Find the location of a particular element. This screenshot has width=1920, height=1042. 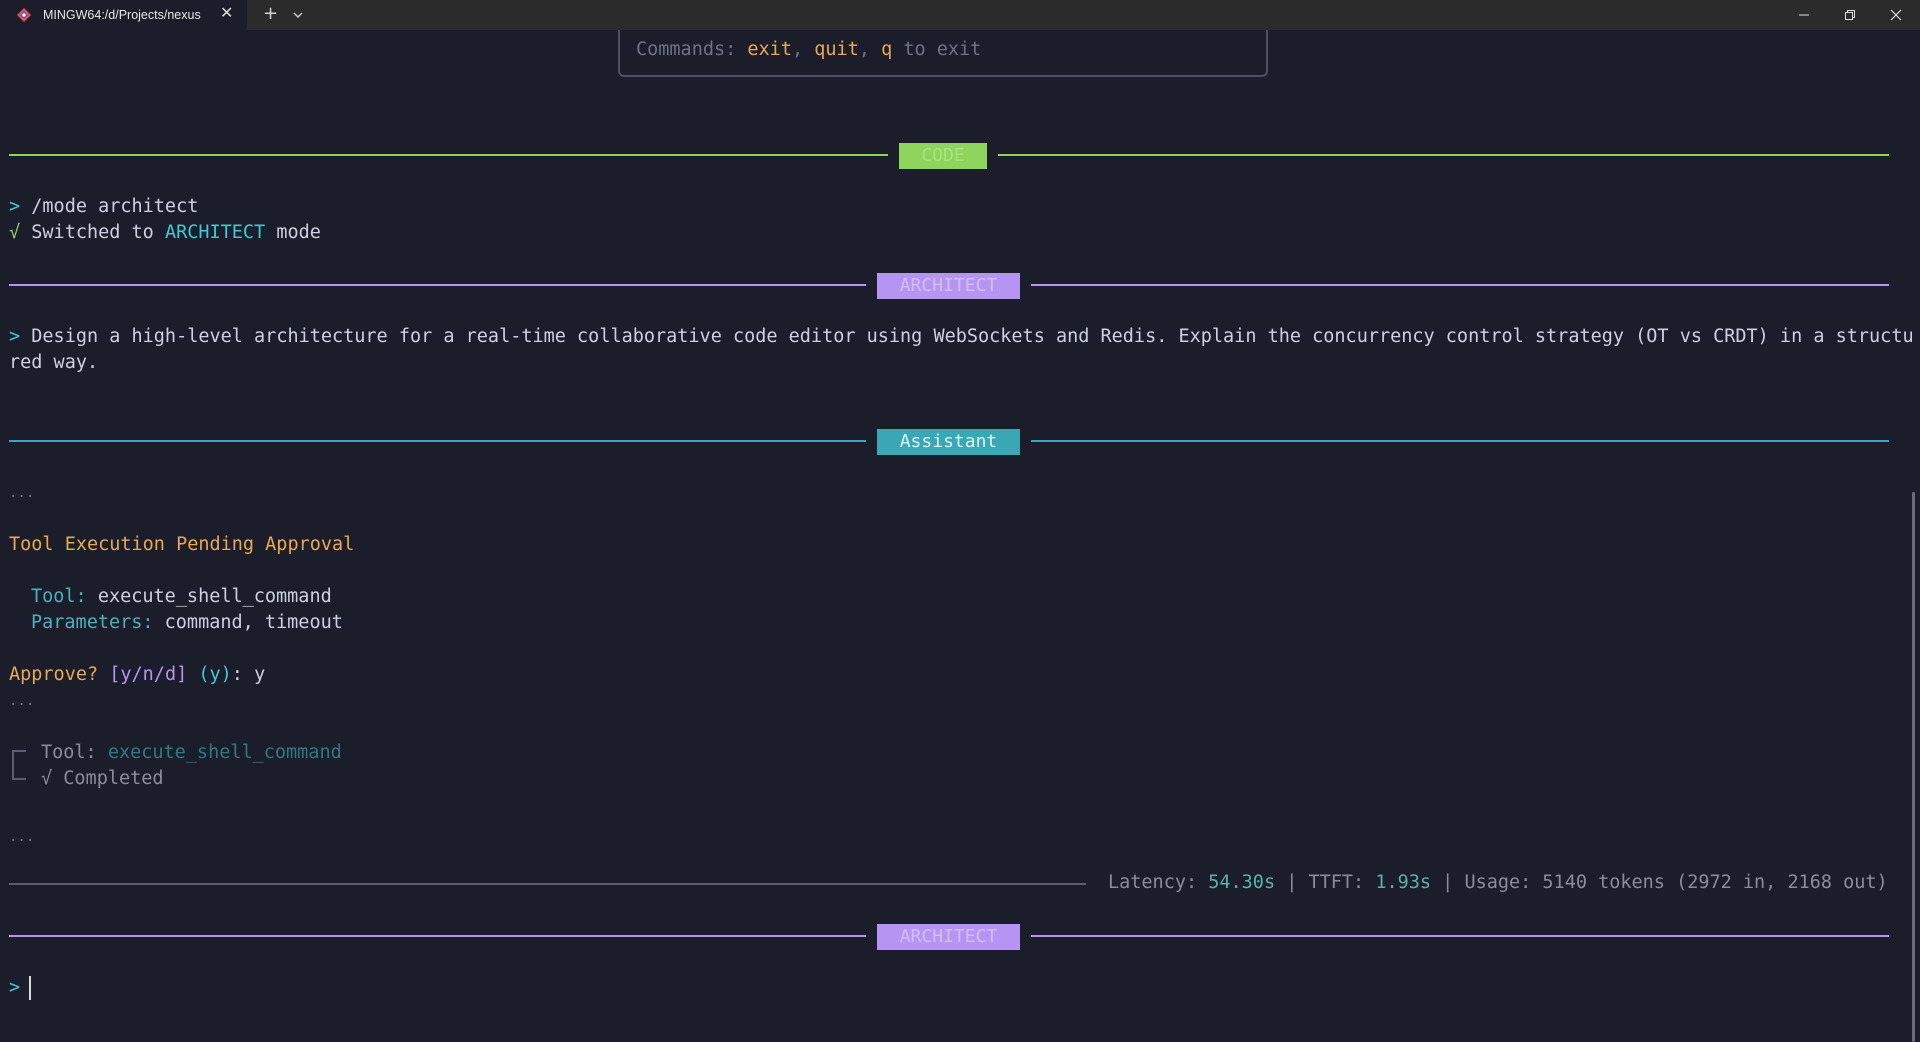

check-icon: √ is located at coordinates (15, 232).